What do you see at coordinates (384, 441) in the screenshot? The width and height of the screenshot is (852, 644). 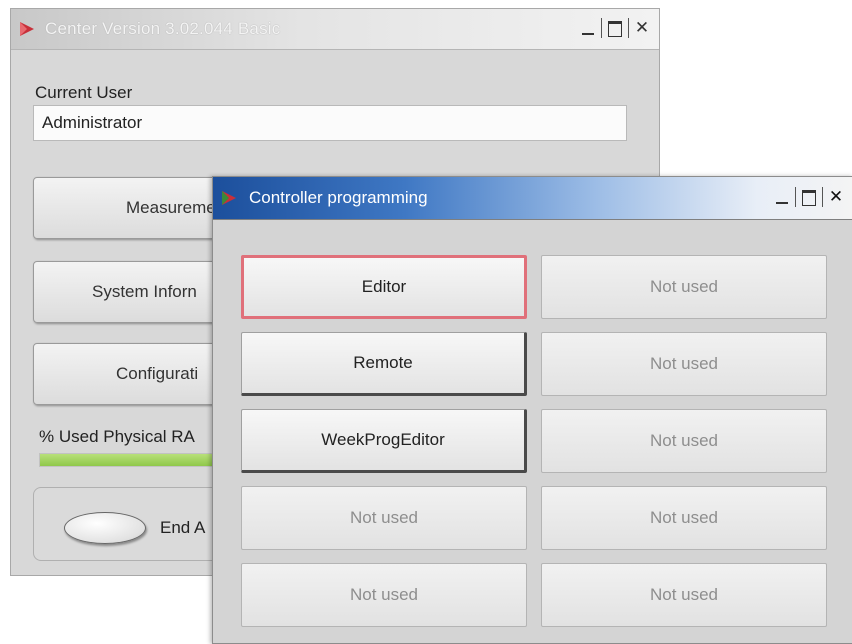 I see `week-prog-editor-button: WeekProgEditor` at bounding box center [384, 441].